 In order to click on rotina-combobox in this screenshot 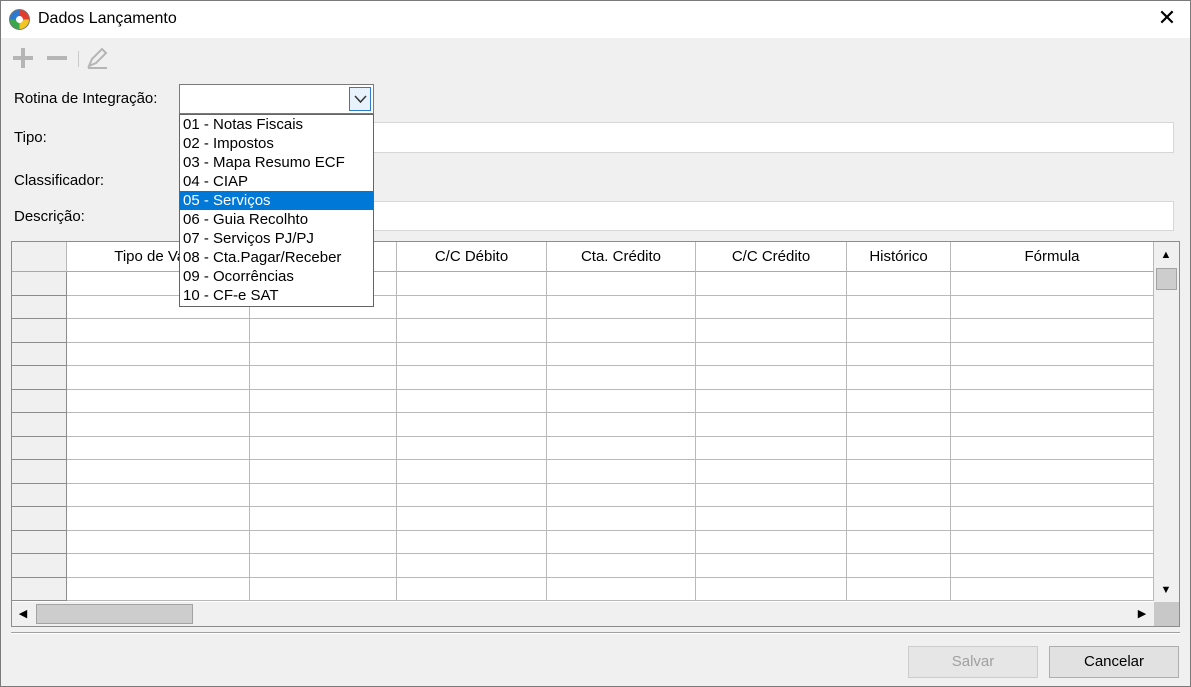, I will do `click(276, 99)`.